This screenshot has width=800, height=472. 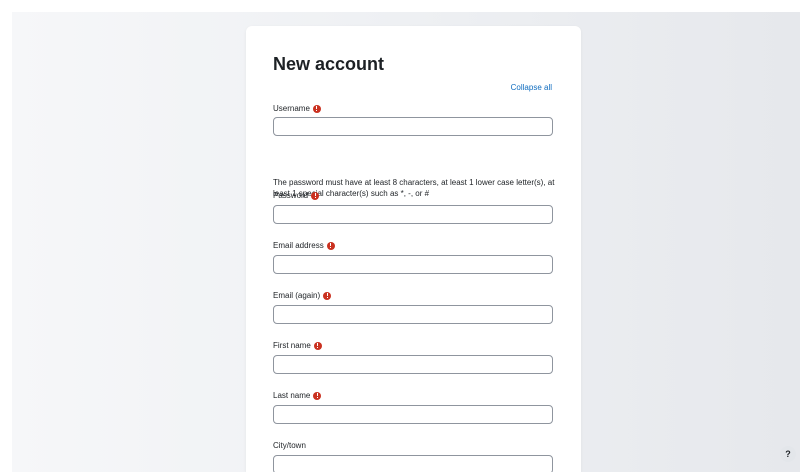 What do you see at coordinates (329, 64) in the screenshot?
I see `page-title: New account` at bounding box center [329, 64].